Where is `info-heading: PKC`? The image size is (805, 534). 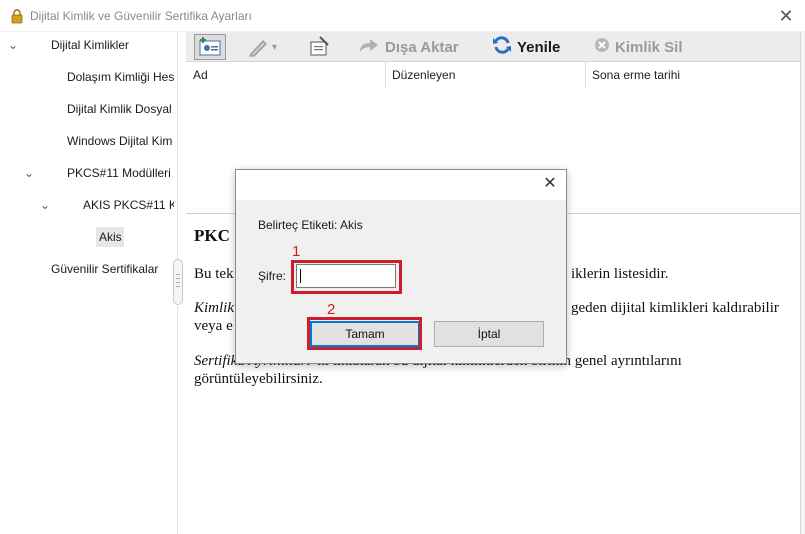
info-heading: PKC is located at coordinates (212, 235).